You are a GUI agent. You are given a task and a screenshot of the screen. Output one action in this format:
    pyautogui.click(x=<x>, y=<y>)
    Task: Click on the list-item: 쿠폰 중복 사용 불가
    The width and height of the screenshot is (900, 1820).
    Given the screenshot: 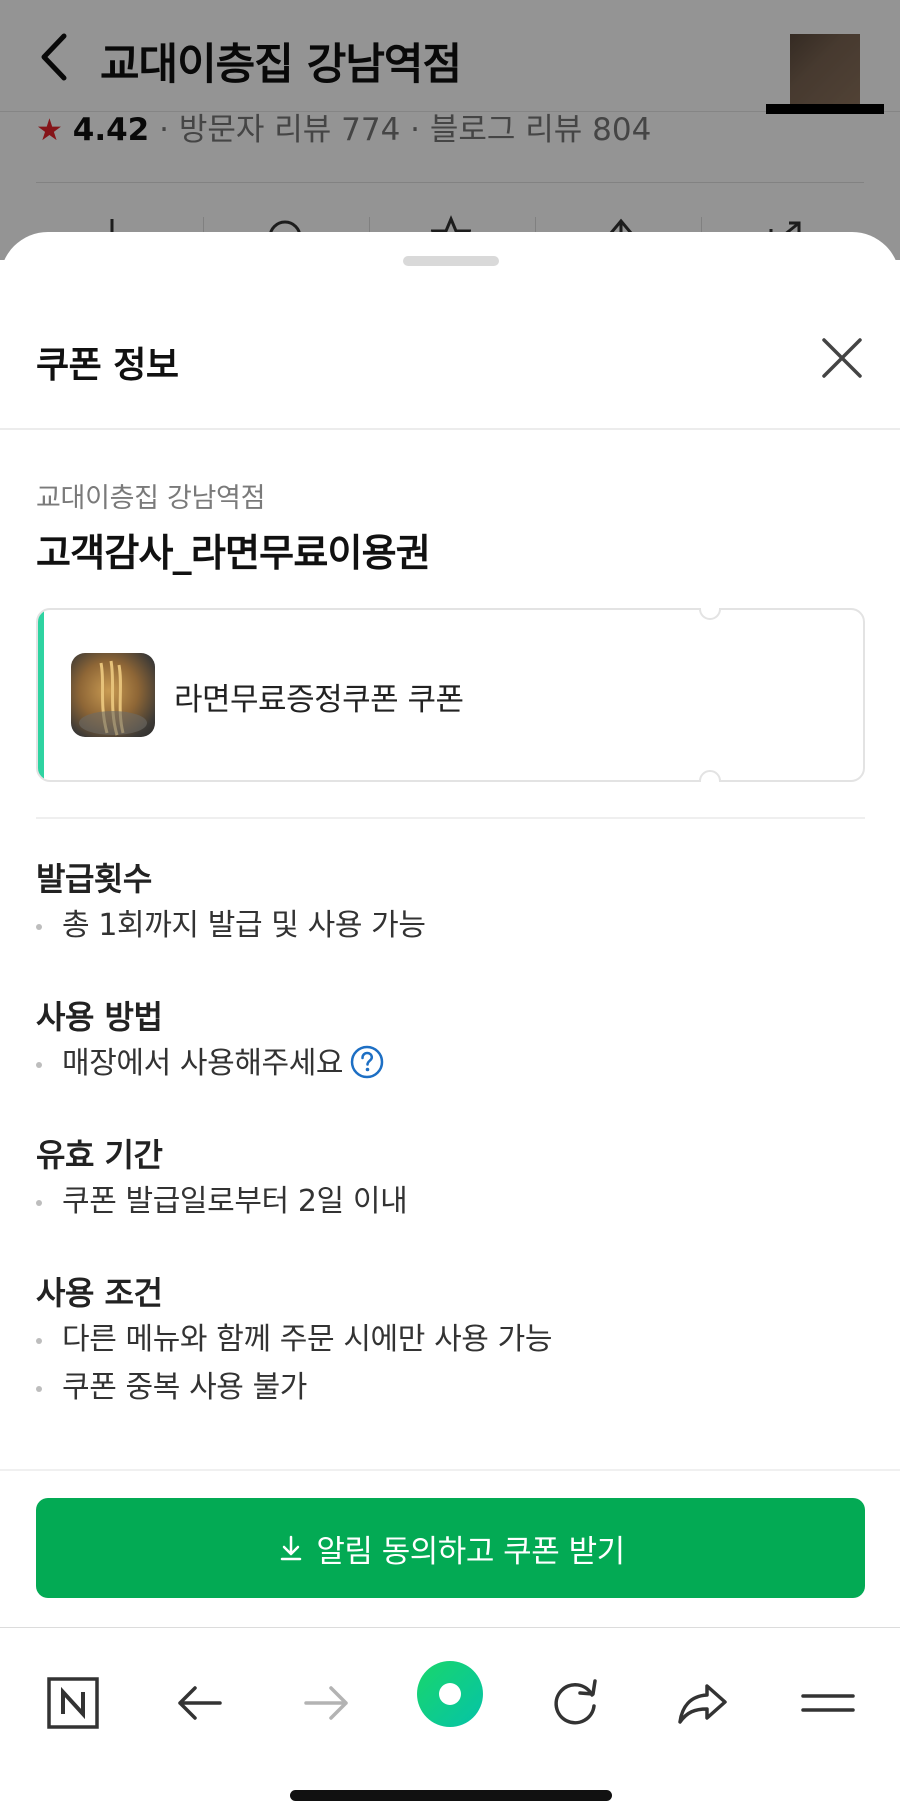 What is the action you would take?
    pyautogui.click(x=450, y=1388)
    